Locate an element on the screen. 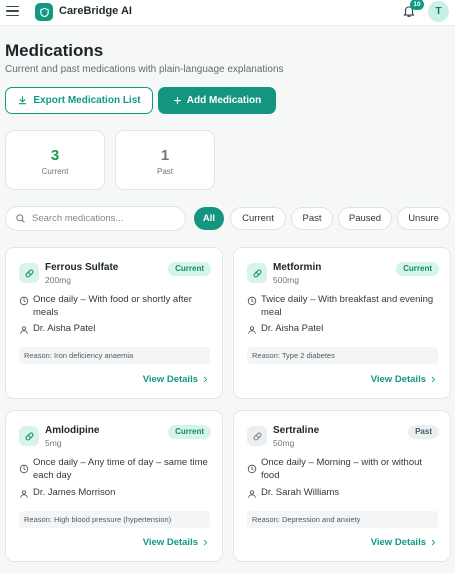 The height and width of the screenshot is (573, 455). medication-reason: Reason: Type 2 diabetes is located at coordinates (342, 355).